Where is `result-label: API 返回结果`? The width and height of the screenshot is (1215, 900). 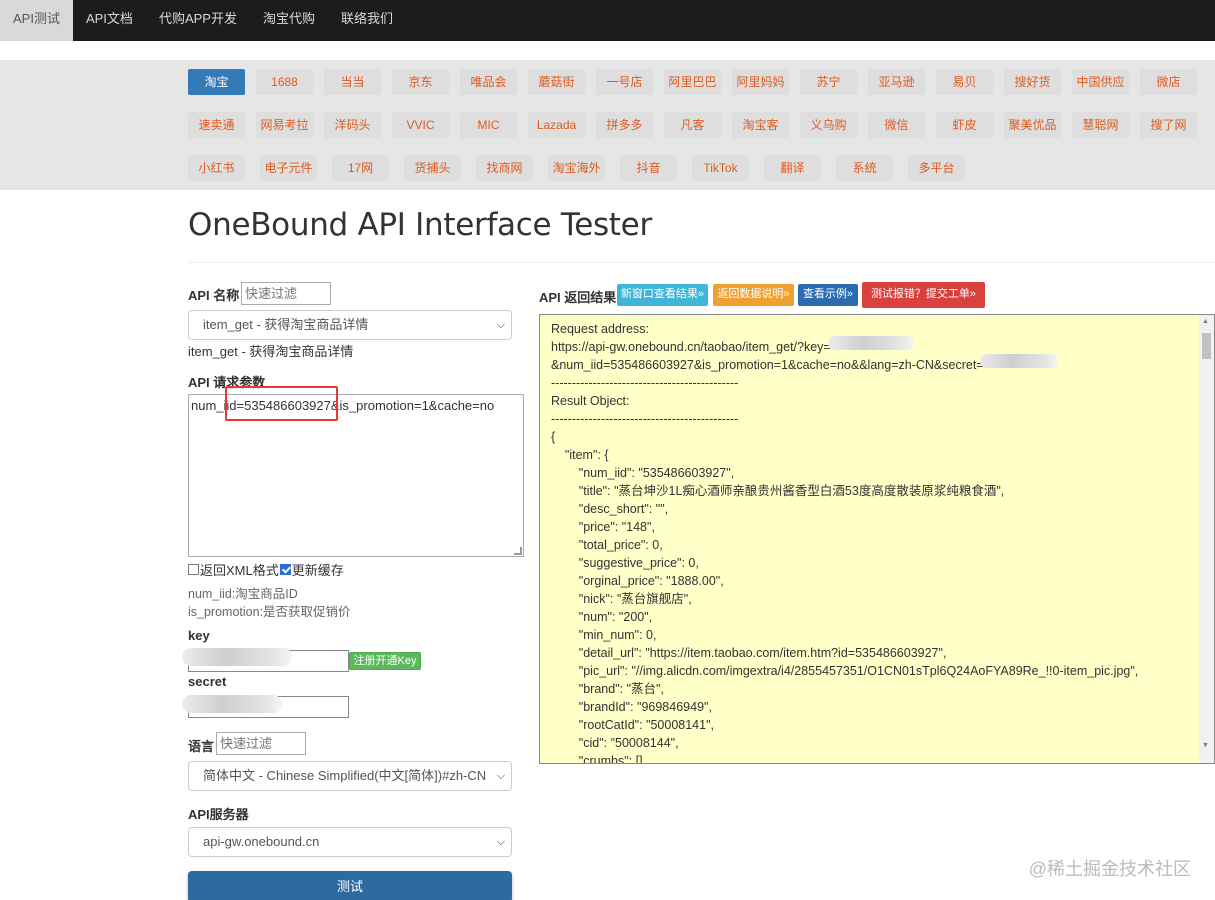 result-label: API 返回结果 is located at coordinates (578, 297).